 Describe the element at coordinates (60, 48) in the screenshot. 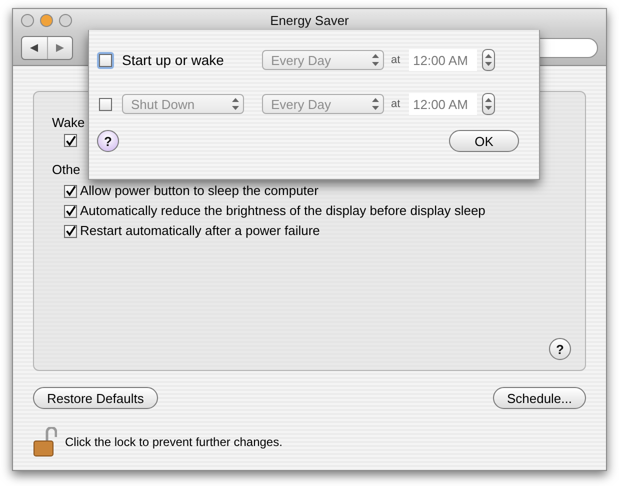

I see `right-arrow-icon` at that location.